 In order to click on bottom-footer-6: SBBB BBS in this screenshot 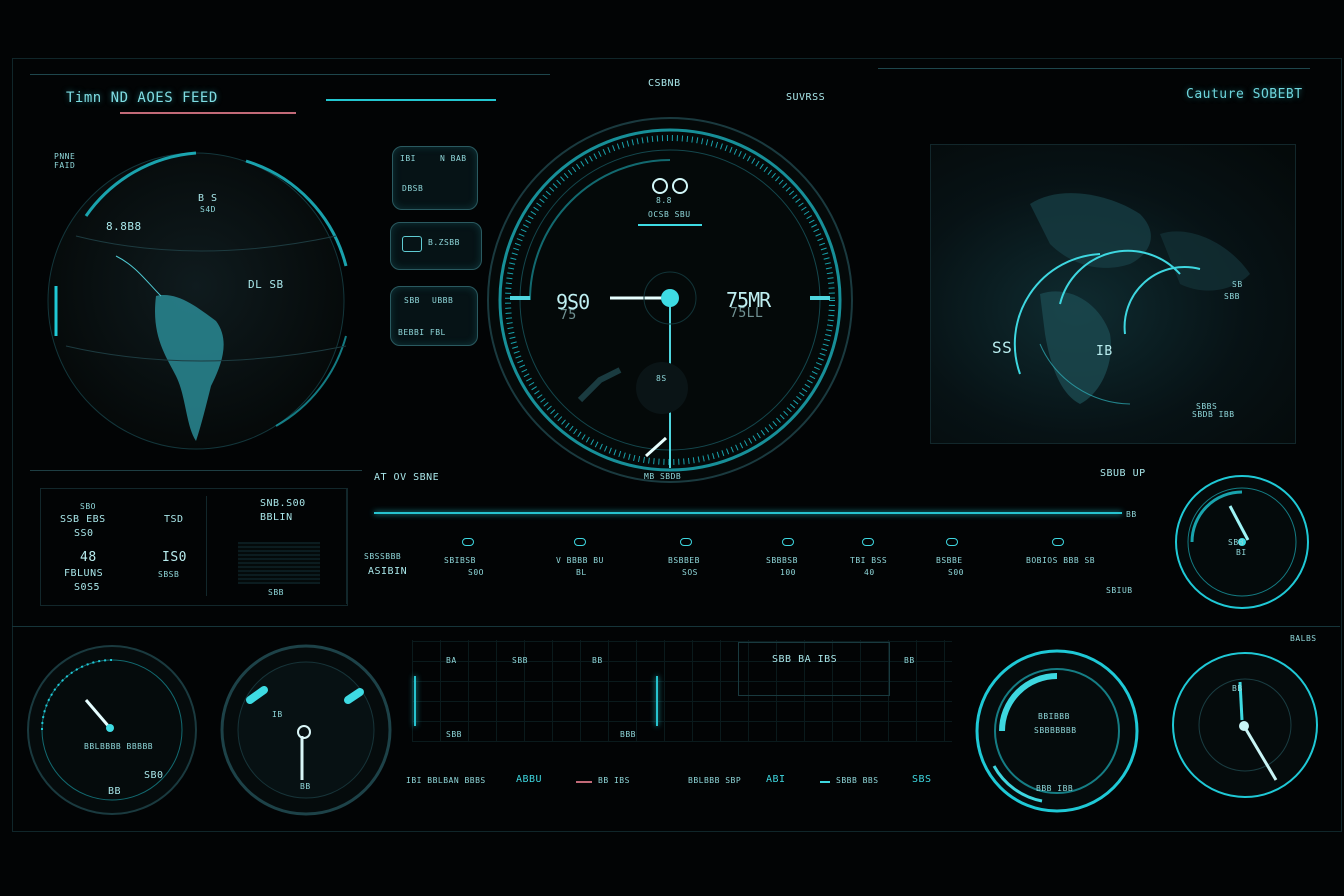, I will do `click(857, 780)`.